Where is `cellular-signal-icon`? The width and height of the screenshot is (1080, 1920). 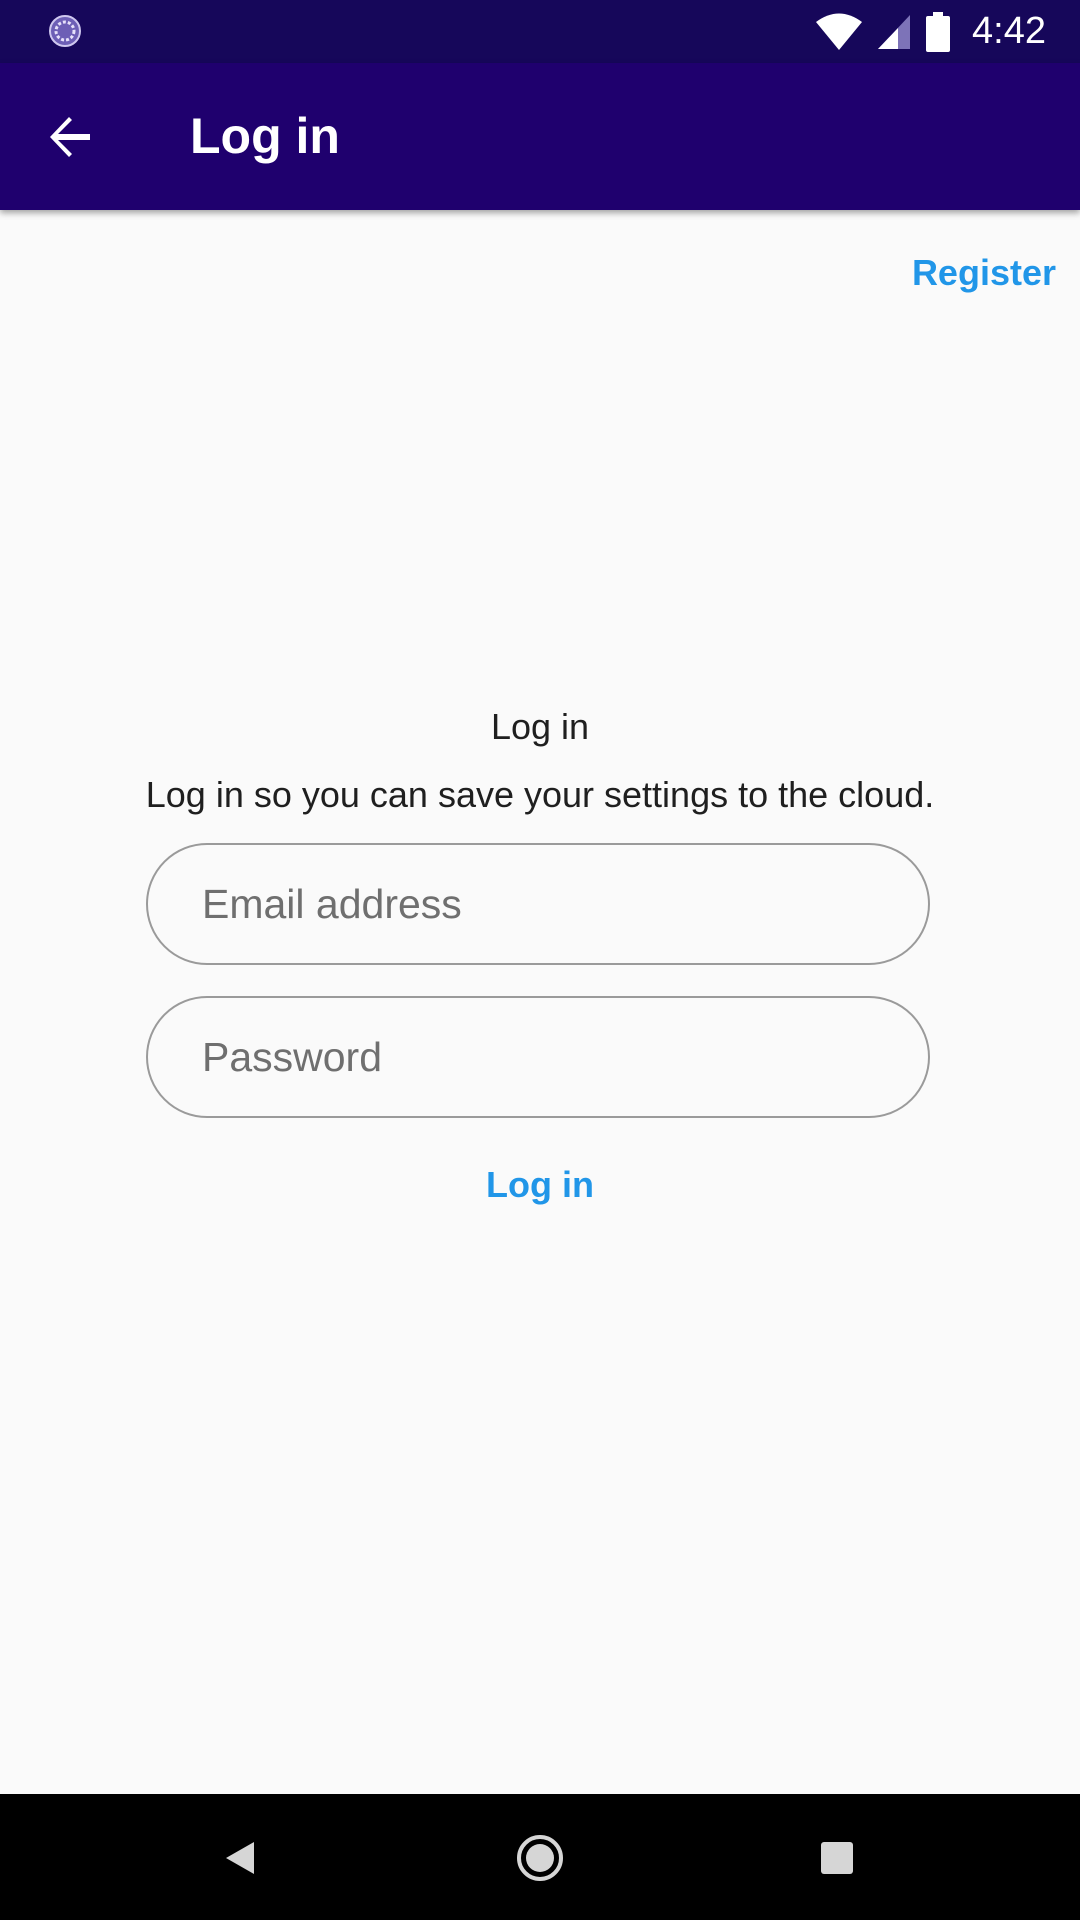
cellular-signal-icon is located at coordinates (894, 31).